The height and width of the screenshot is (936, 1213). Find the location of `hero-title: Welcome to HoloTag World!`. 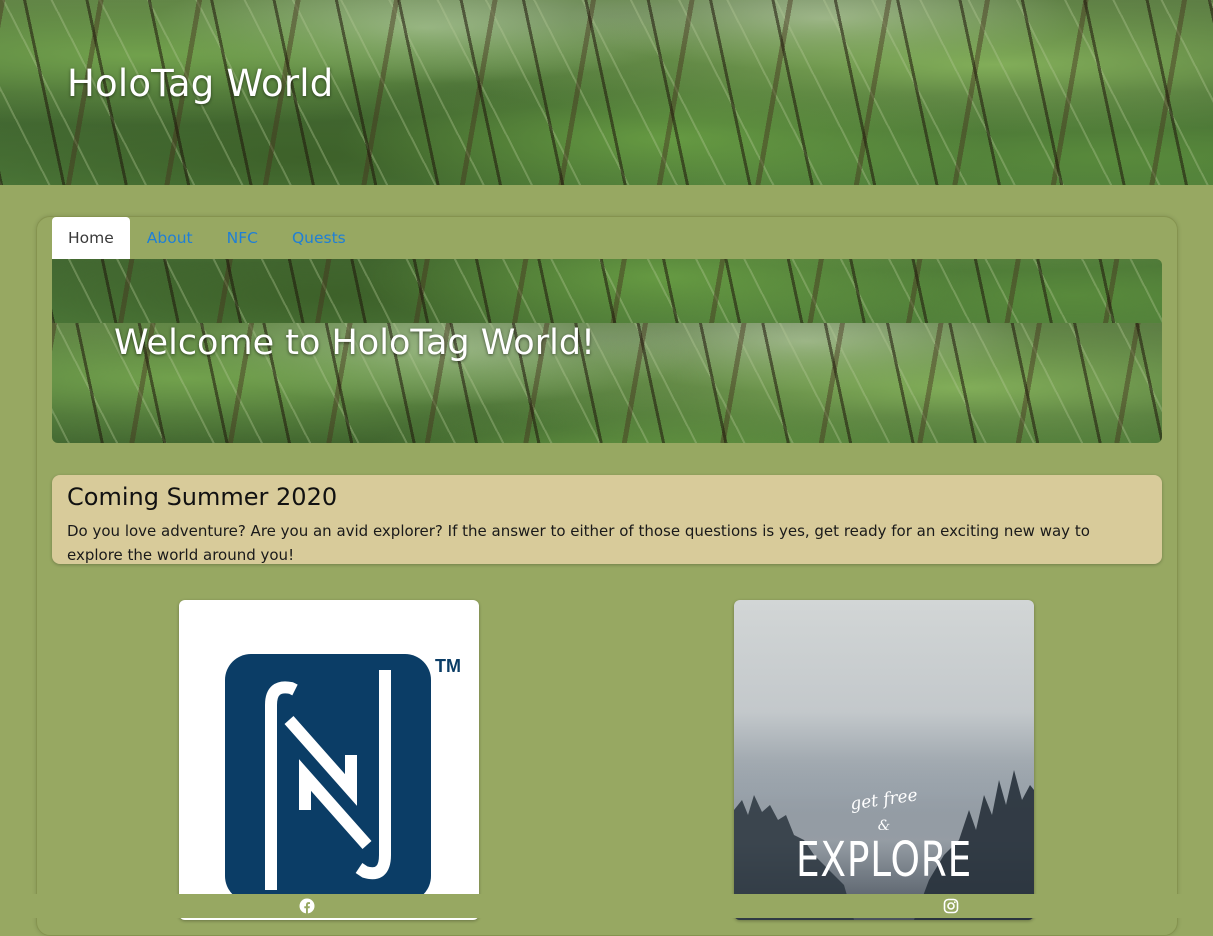

hero-title: Welcome to HoloTag World! is located at coordinates (355, 343).